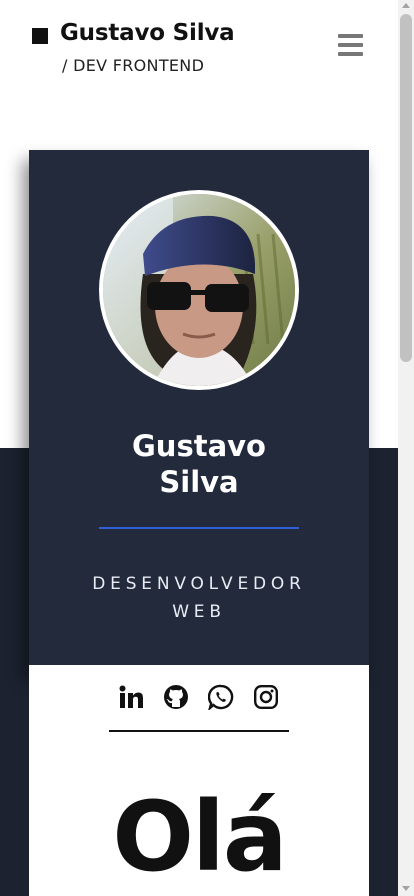  Describe the element at coordinates (131, 697) in the screenshot. I see `linkedin-icon` at that location.